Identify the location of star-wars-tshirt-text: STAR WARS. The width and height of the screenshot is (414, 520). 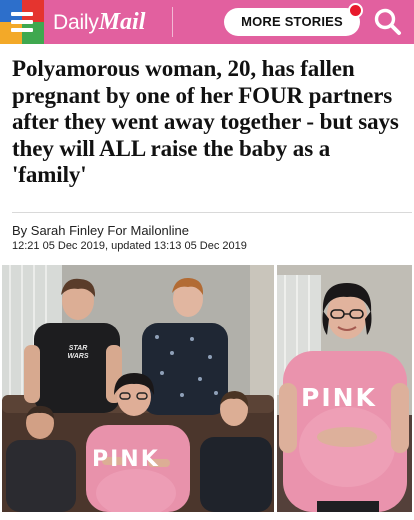
(78, 352).